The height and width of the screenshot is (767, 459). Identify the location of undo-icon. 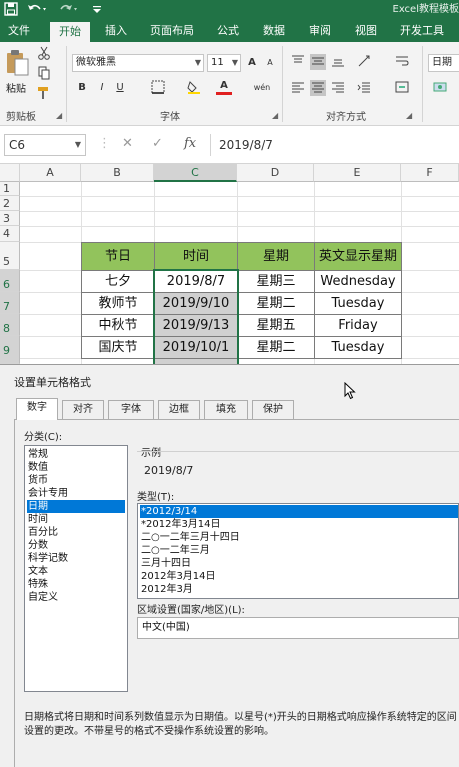
(37, 11).